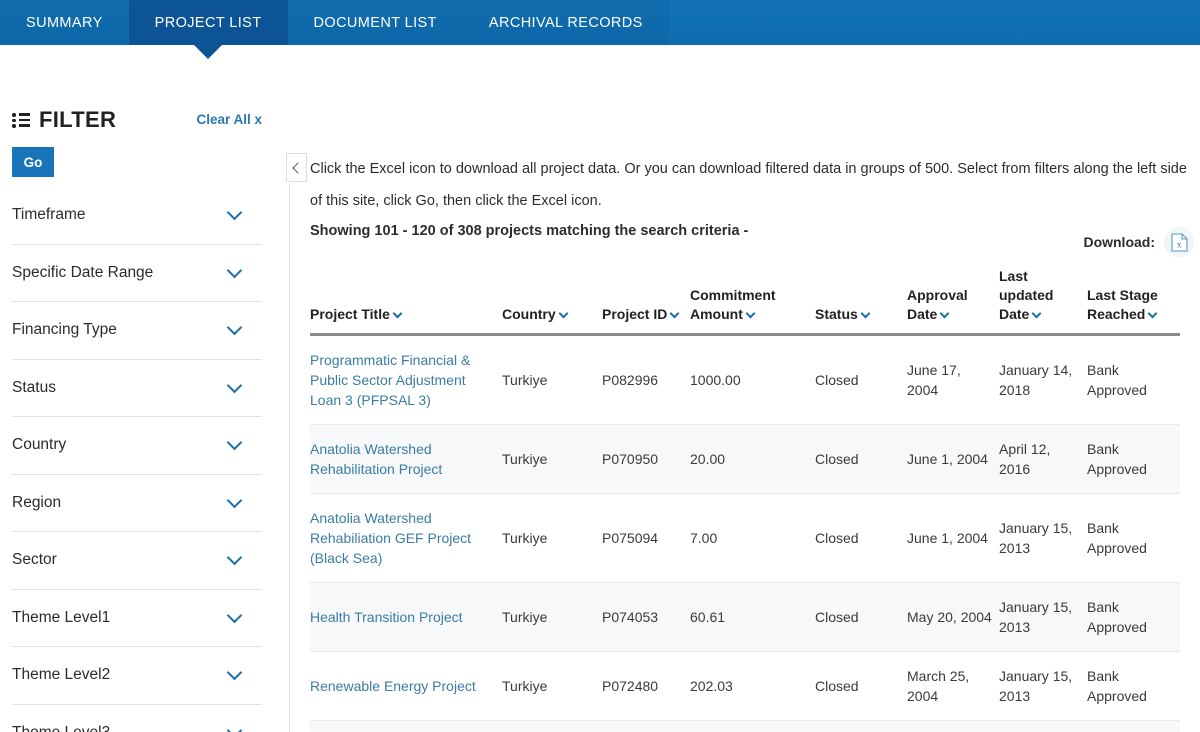 Image resolution: width=1200 pixels, height=732 pixels. What do you see at coordinates (78, 119) in the screenshot?
I see `filter-title: FILTER` at bounding box center [78, 119].